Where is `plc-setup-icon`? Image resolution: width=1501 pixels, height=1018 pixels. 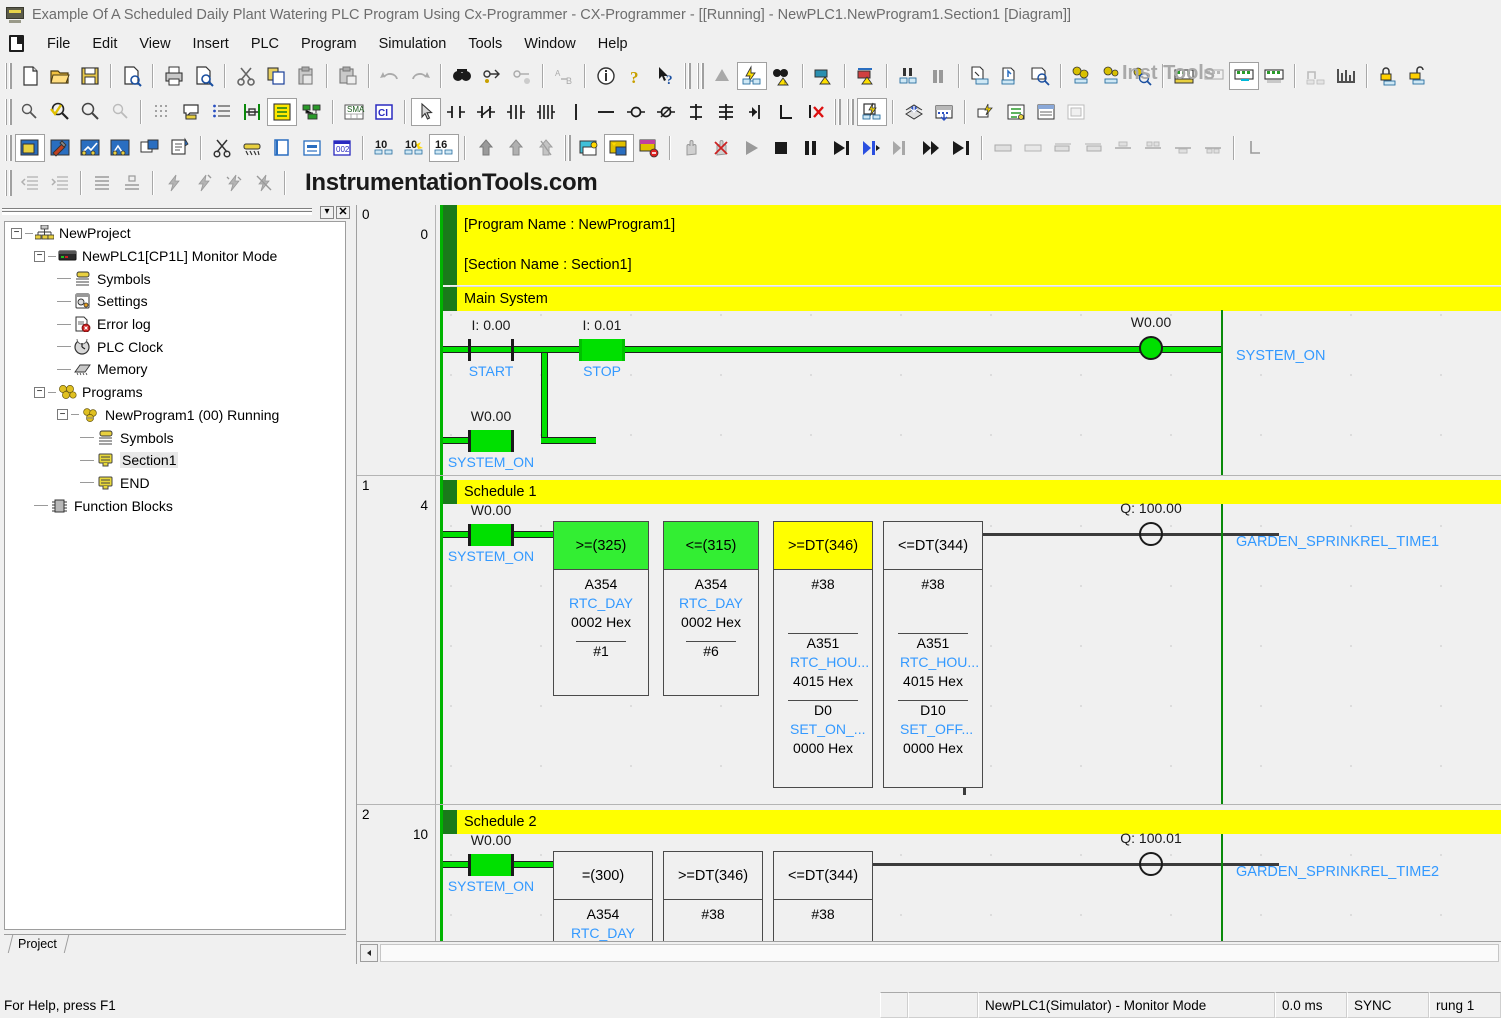
plc-setup-icon is located at coordinates (1244, 76).